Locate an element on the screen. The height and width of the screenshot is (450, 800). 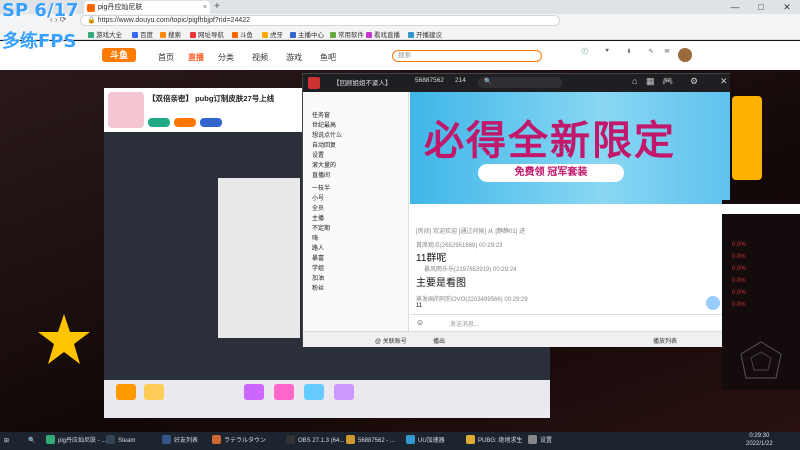
taskbar-item: ラテラルタウン is located at coordinates (239, 441).